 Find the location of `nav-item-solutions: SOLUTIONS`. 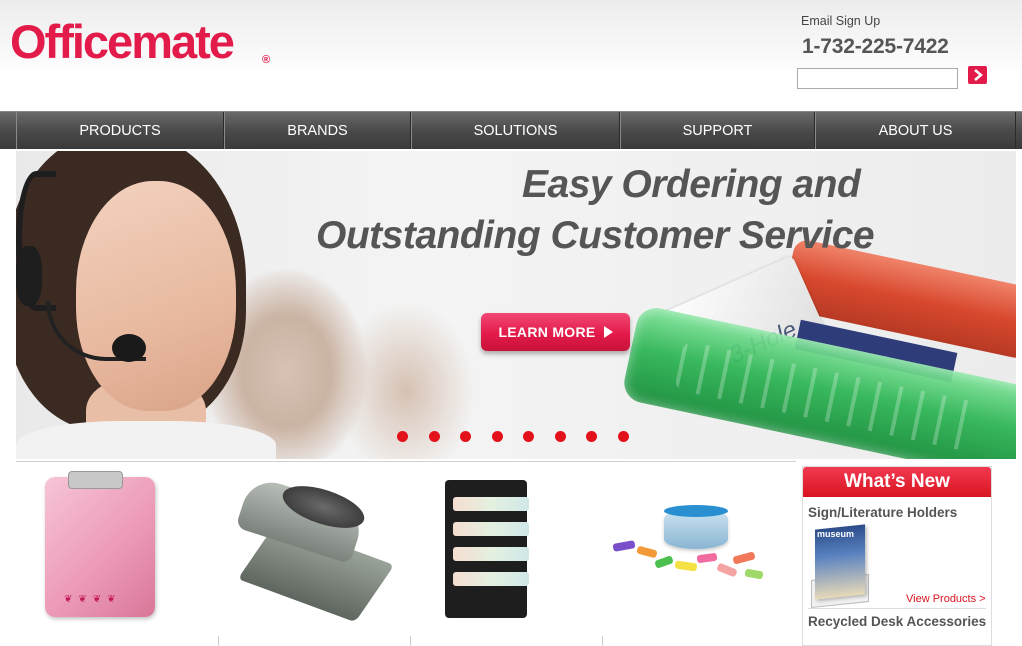

nav-item-solutions: SOLUTIONS is located at coordinates (515, 130).